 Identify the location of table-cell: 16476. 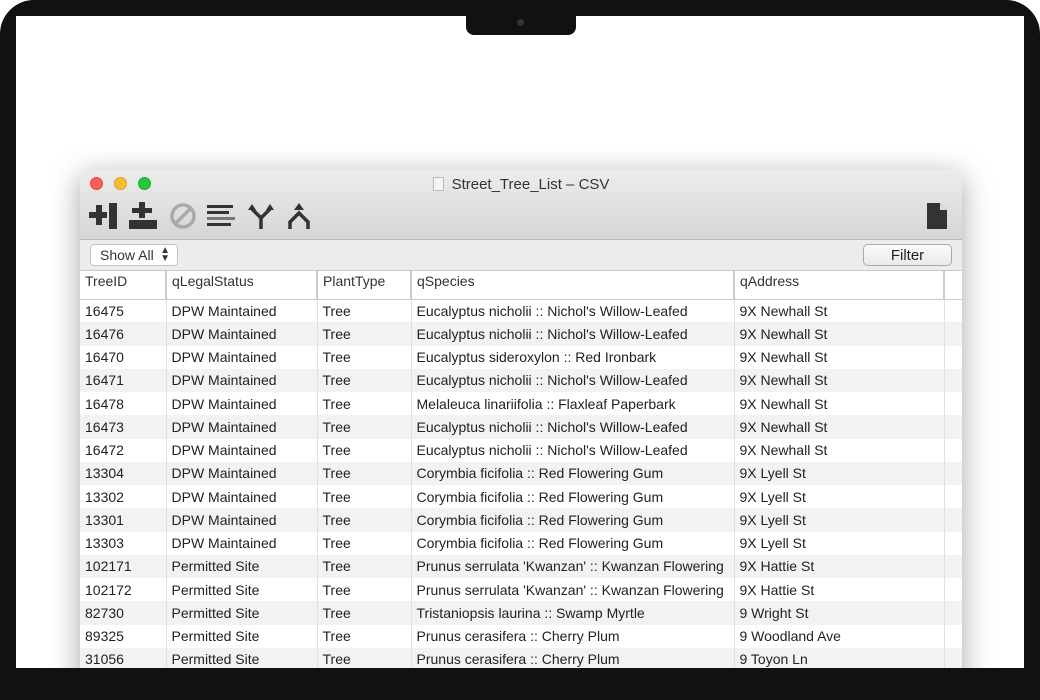
(123, 334).